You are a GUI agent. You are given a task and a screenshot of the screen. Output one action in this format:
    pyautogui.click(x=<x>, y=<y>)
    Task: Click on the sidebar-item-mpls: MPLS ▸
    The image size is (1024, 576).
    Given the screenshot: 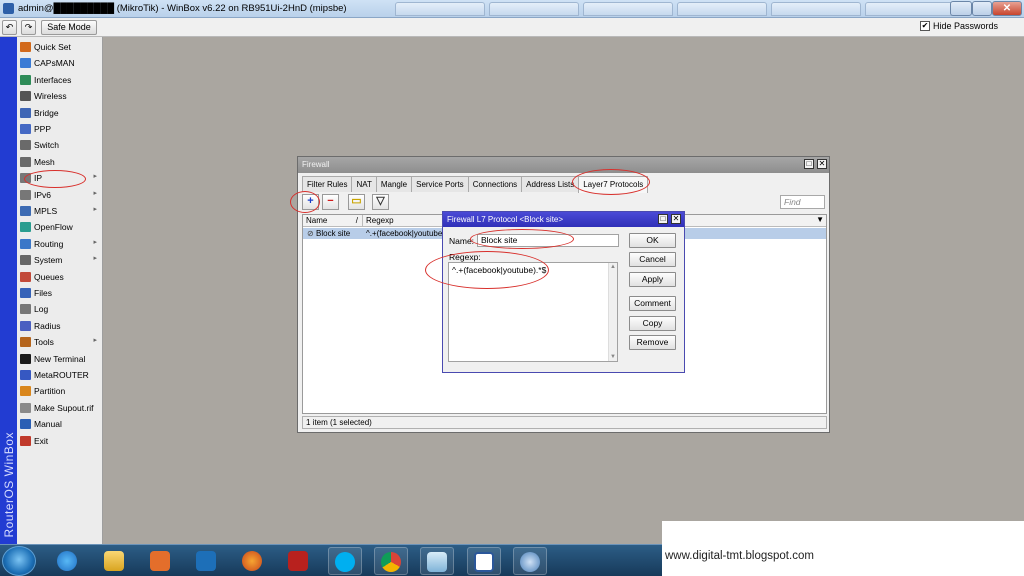 What is the action you would take?
    pyautogui.click(x=60, y=211)
    